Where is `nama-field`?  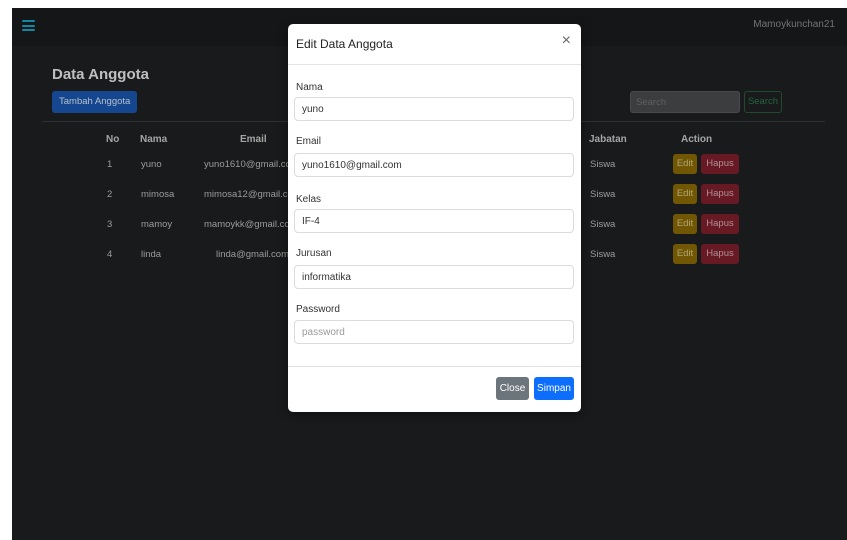
nama-field is located at coordinates (434, 109).